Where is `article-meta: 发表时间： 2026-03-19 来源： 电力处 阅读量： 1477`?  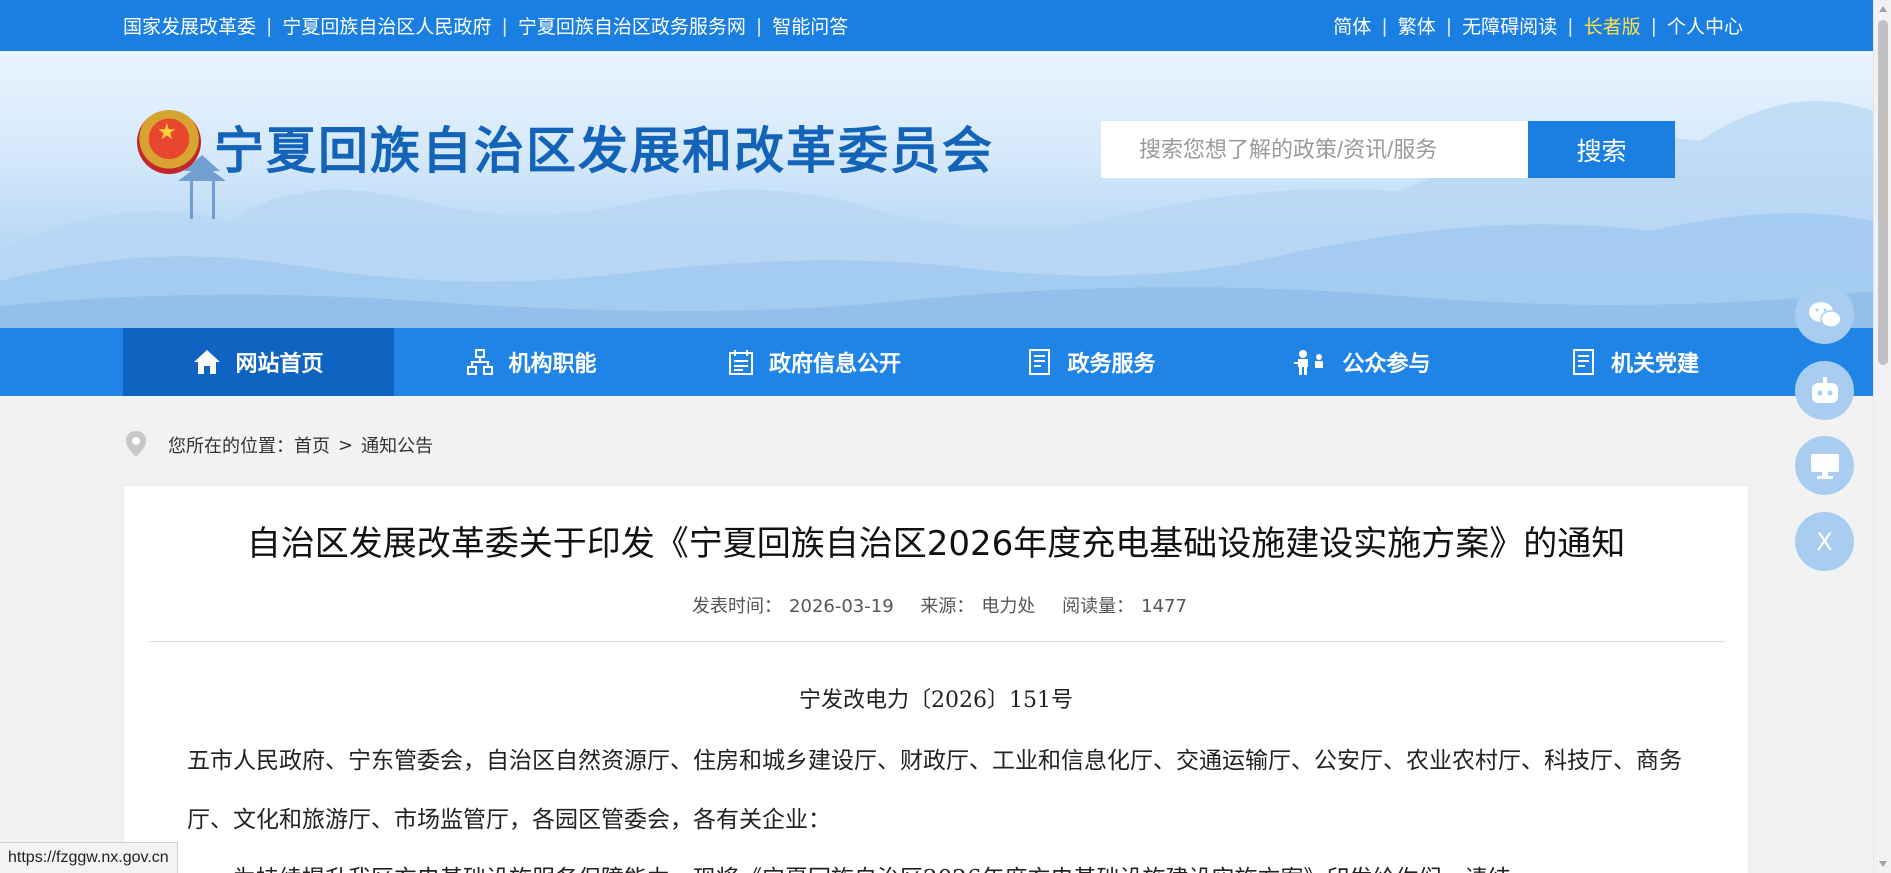
article-meta: 发表时间： 2026-03-19 来源： 电力处 阅读量： 1477 is located at coordinates (936, 605).